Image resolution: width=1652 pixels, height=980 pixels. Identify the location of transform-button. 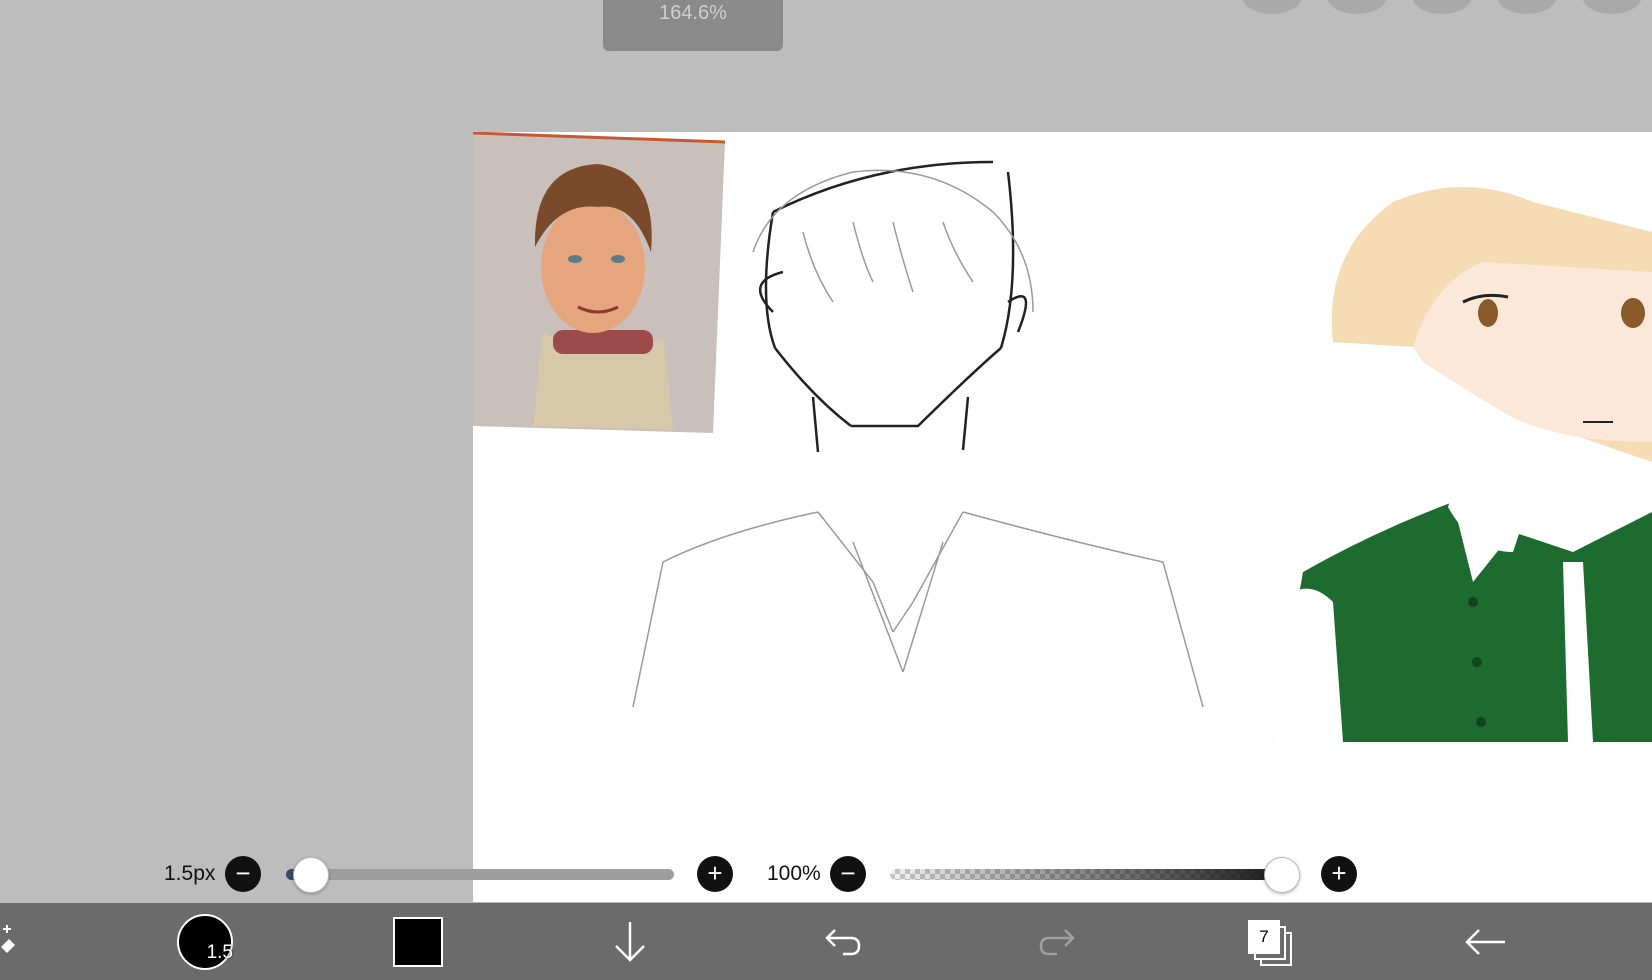
(10, 941).